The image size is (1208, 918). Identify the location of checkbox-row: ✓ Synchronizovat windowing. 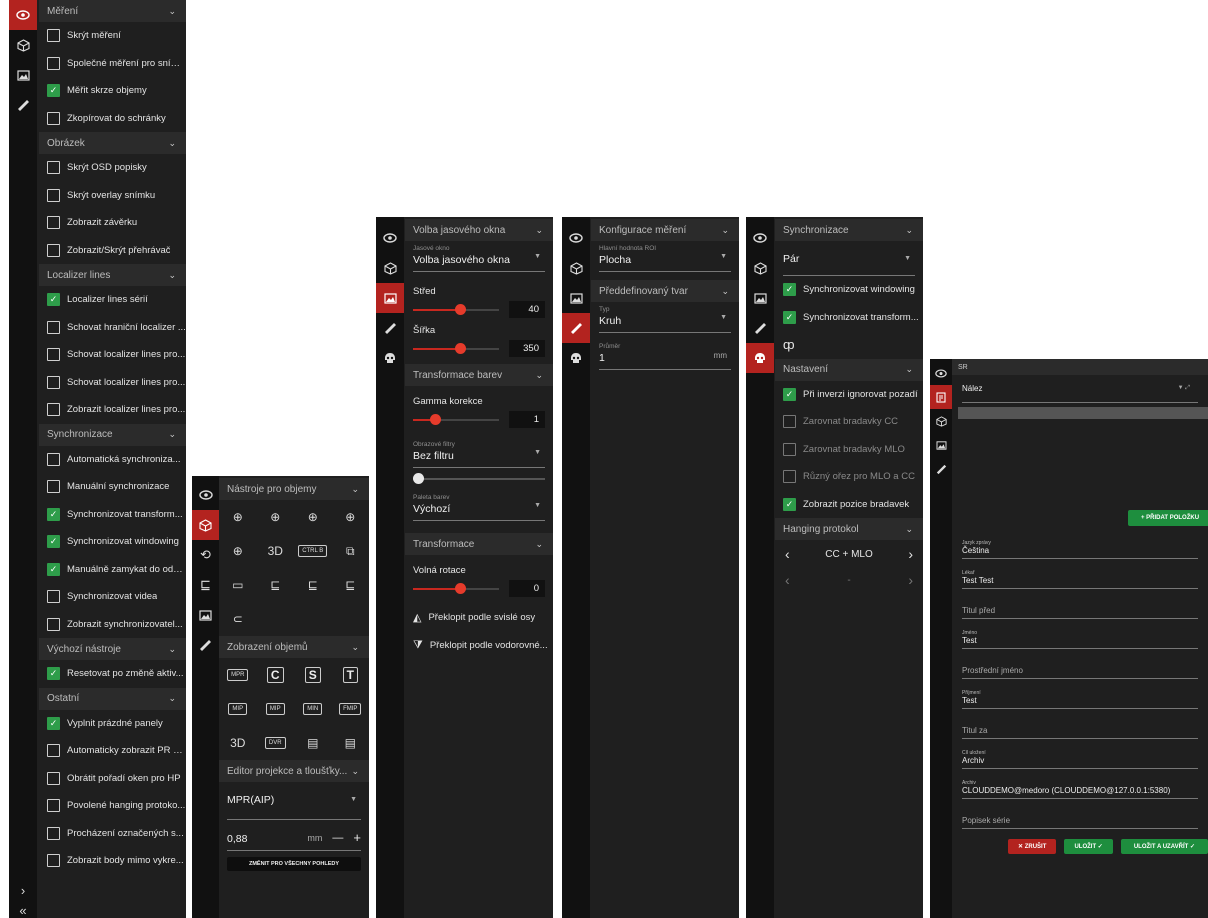
(849, 290).